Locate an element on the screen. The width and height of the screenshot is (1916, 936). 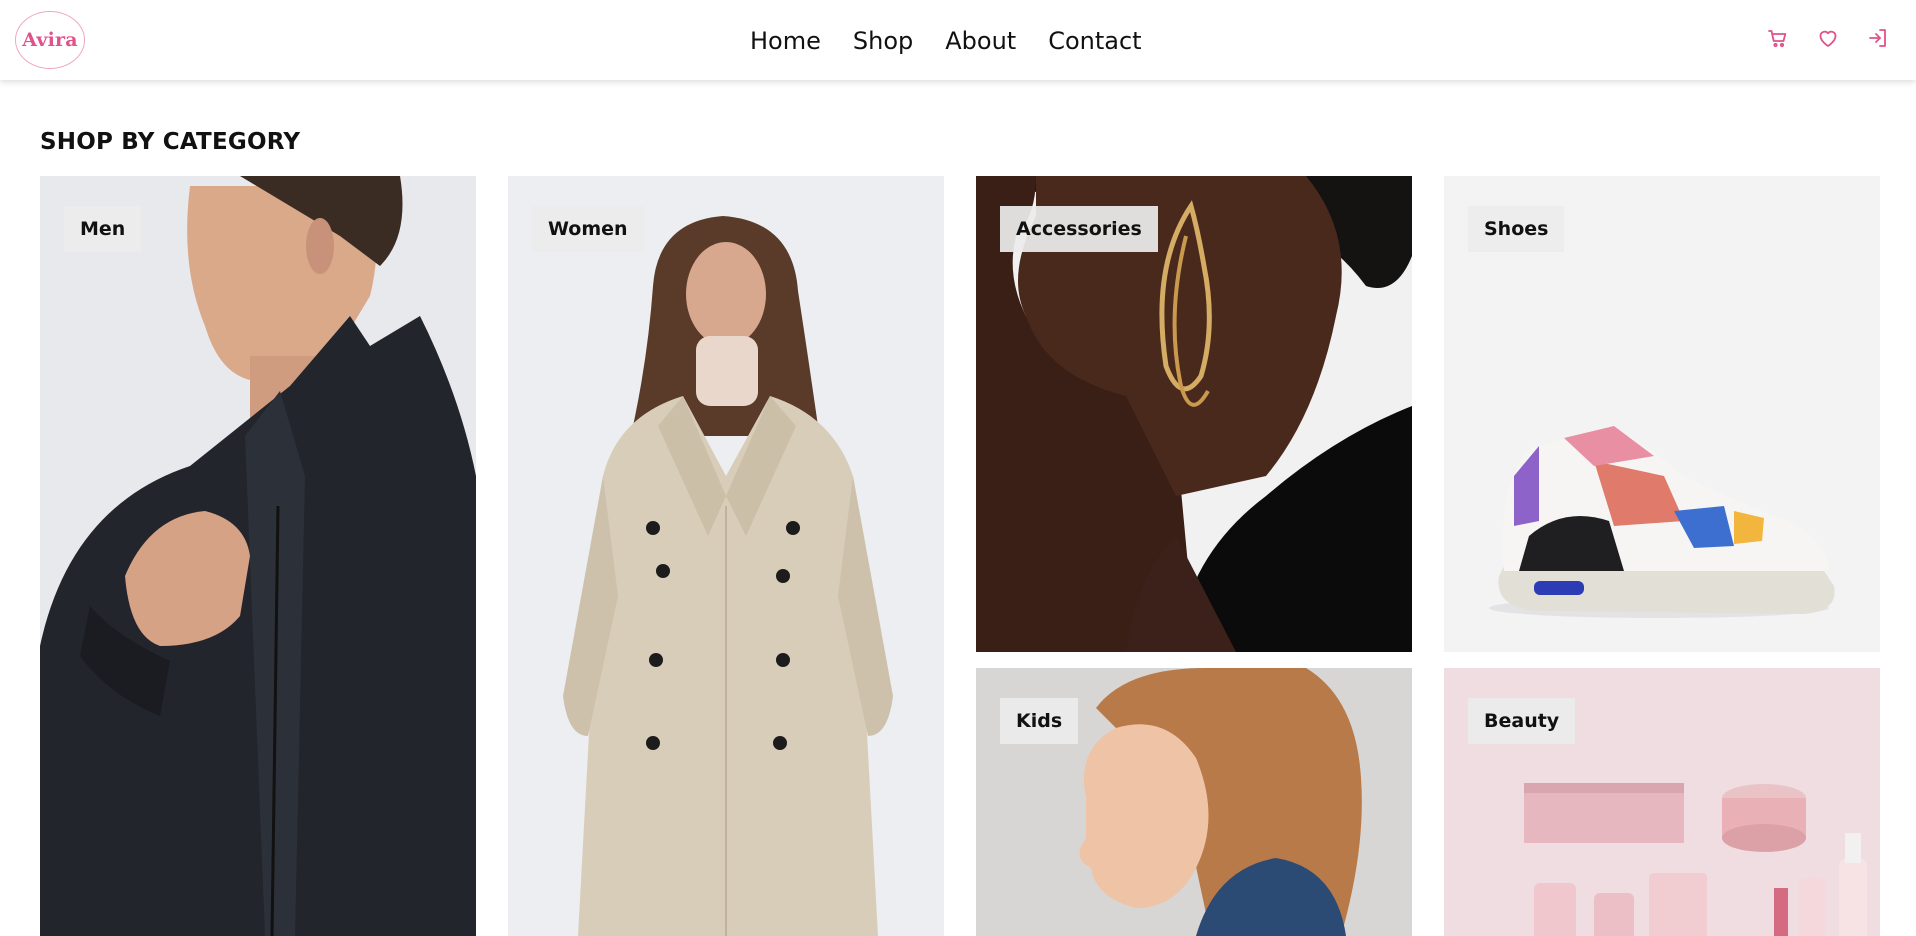
nav-home-link: Home is located at coordinates (785, 41).